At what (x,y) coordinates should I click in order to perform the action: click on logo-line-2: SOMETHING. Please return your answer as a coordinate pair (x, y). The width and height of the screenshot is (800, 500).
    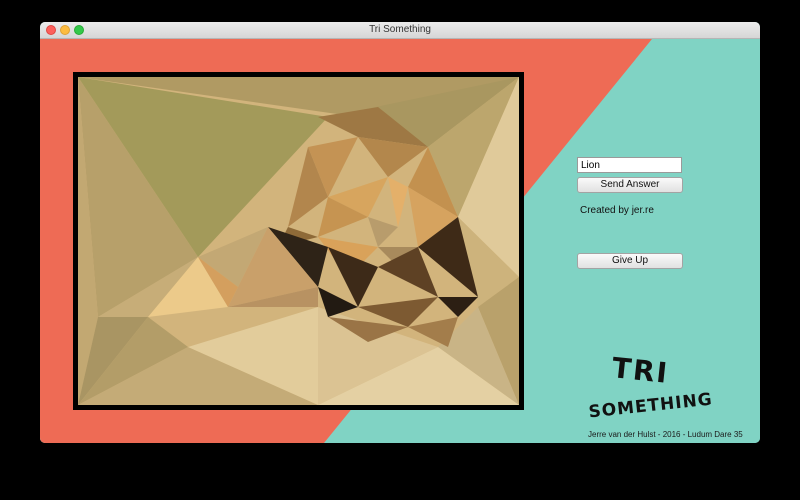
    Looking at the image, I should click on (651, 405).